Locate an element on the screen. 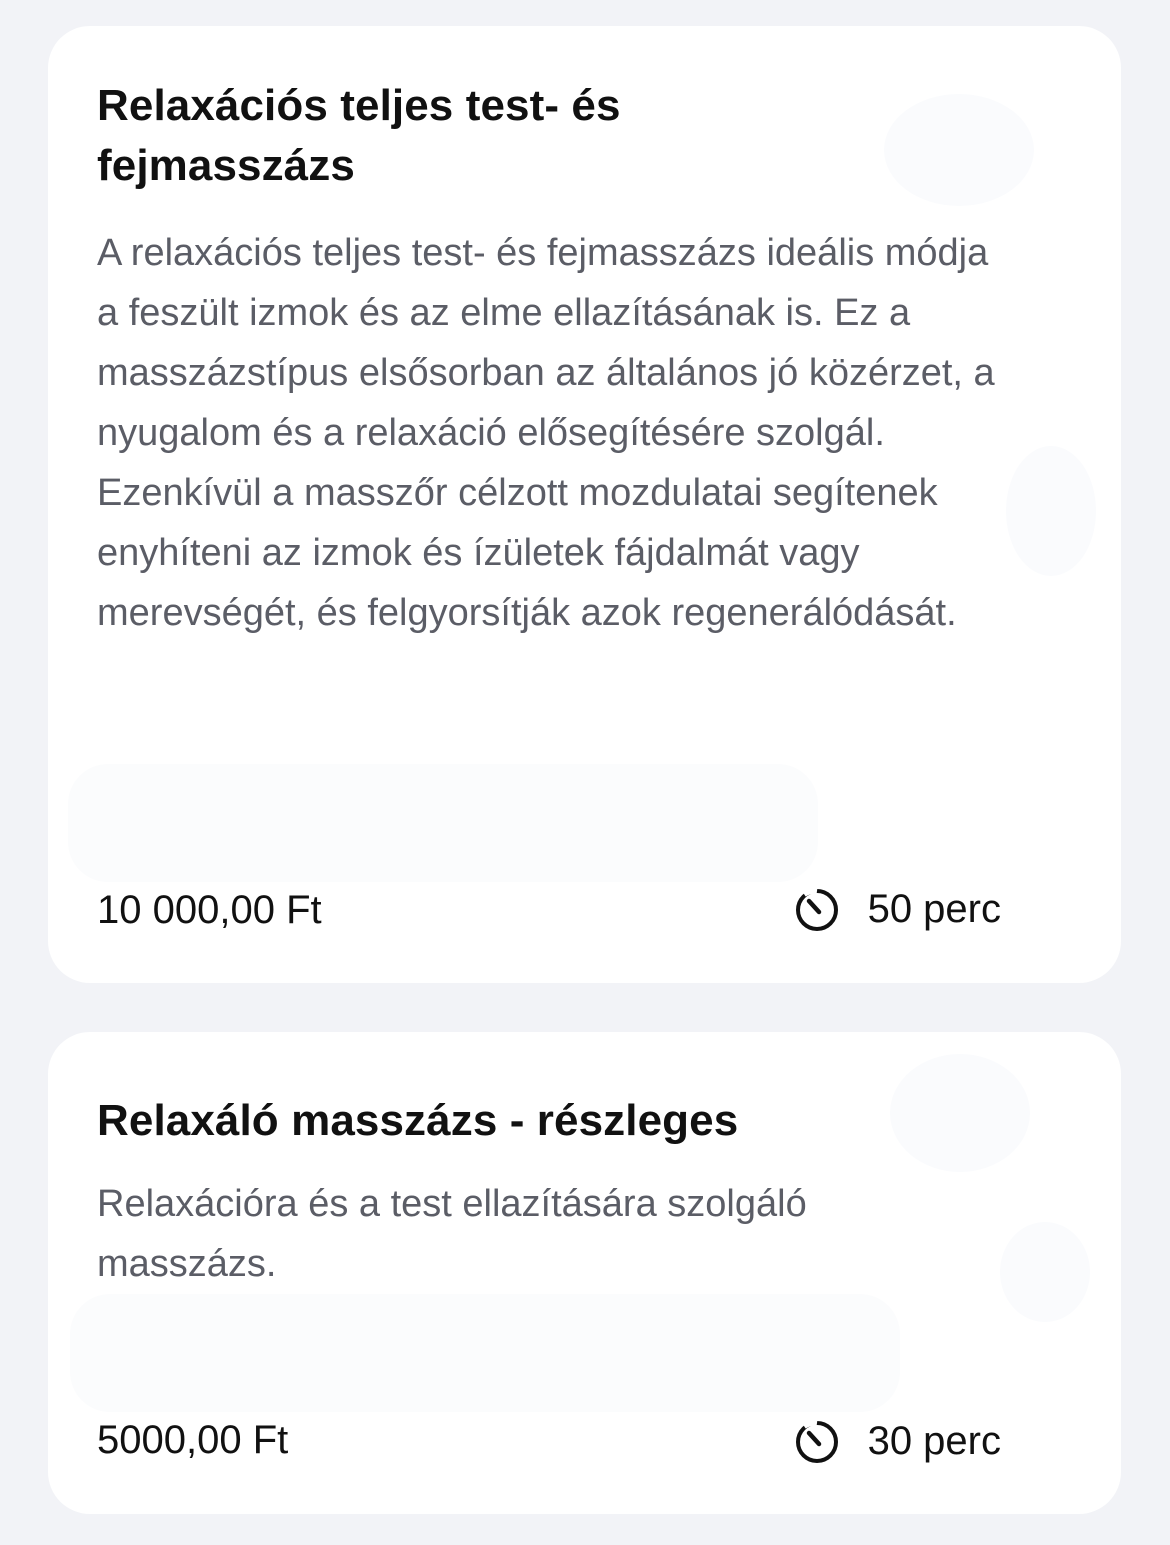 This screenshot has height=1545, width=1170. duration-label: 50 perc is located at coordinates (934, 909).